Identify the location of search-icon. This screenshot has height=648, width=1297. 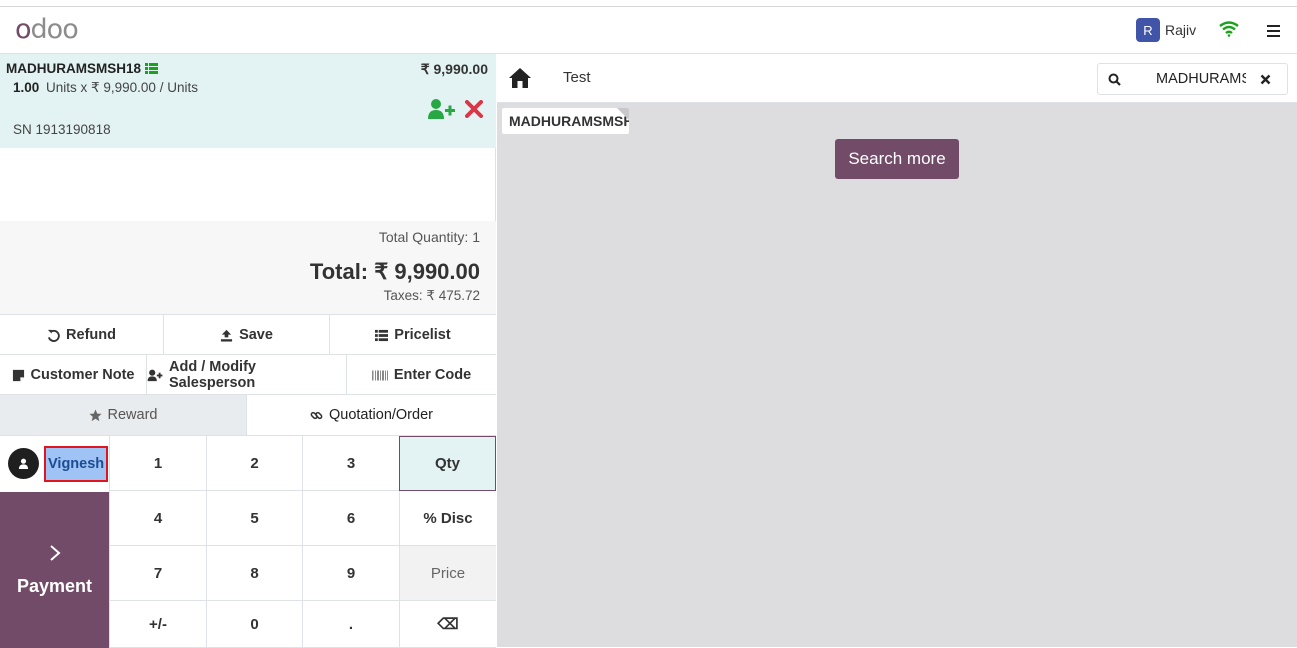
(1114, 79).